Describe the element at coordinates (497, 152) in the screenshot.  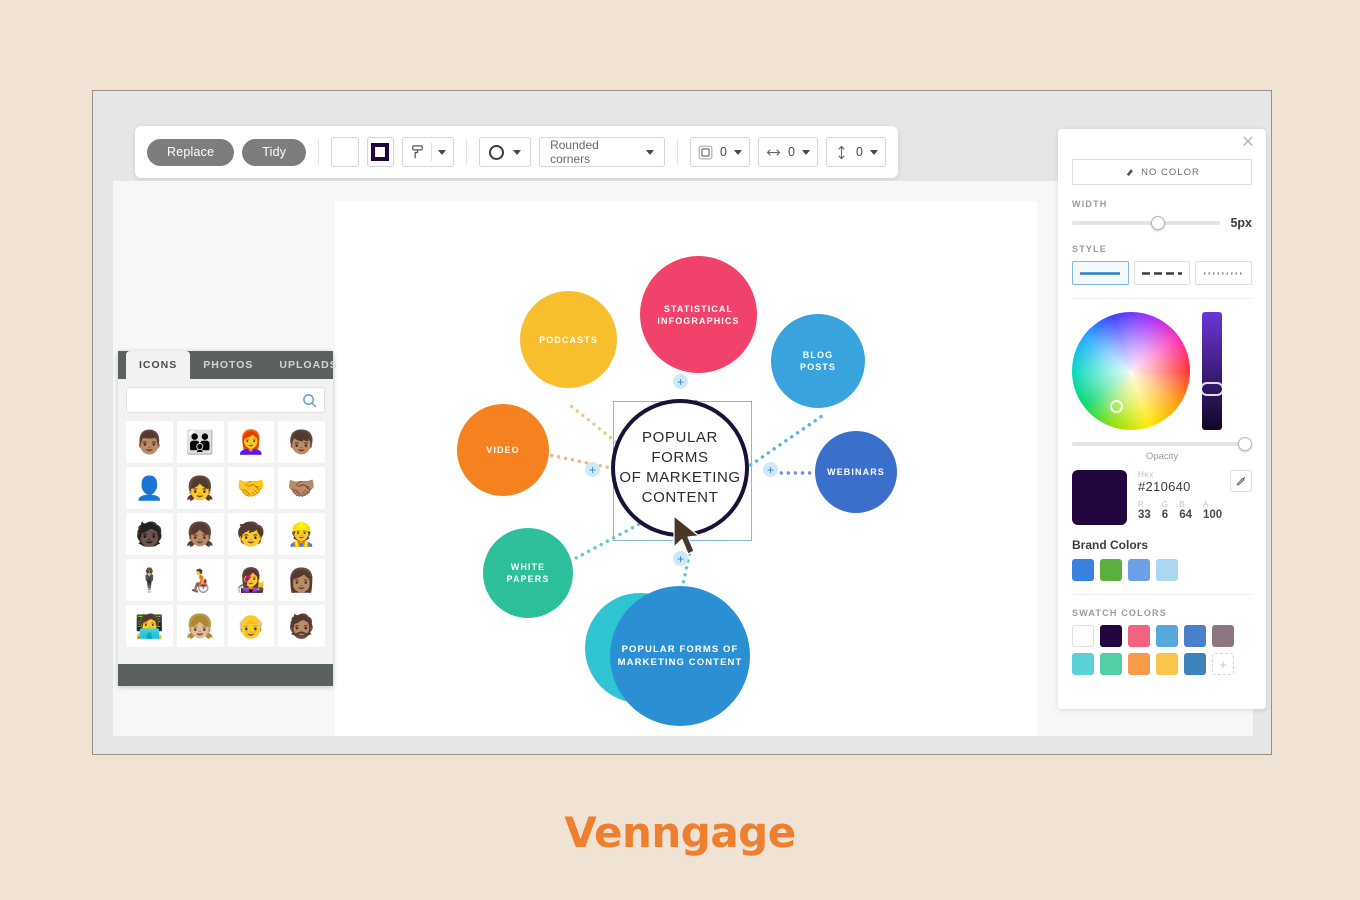
I see `circle-outline-icon` at that location.